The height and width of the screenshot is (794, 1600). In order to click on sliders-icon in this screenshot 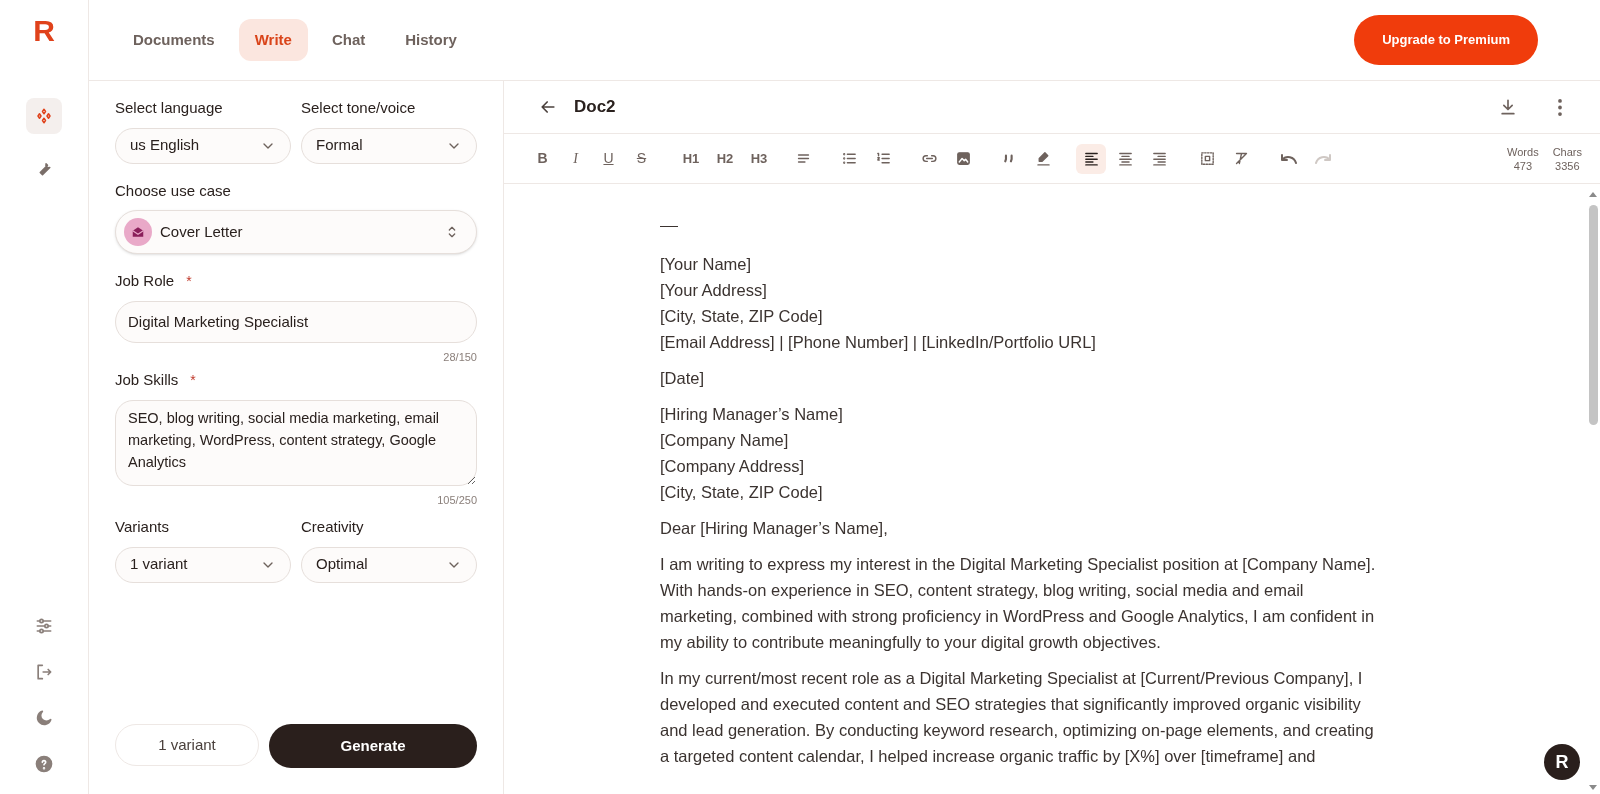, I will do `click(44, 626)`.